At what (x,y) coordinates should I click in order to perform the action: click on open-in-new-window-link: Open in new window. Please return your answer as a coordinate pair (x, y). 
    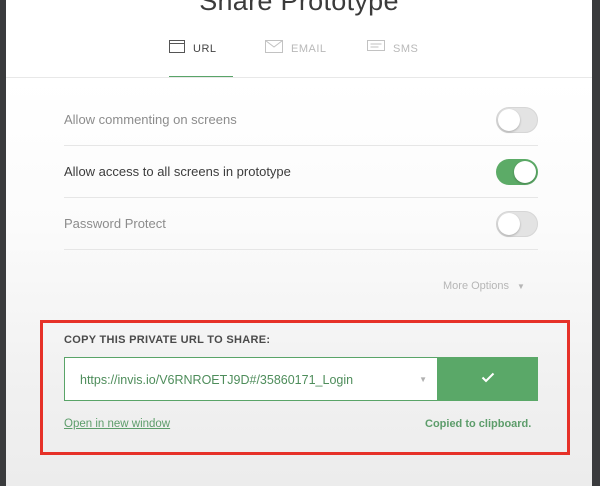
    Looking at the image, I should click on (117, 424).